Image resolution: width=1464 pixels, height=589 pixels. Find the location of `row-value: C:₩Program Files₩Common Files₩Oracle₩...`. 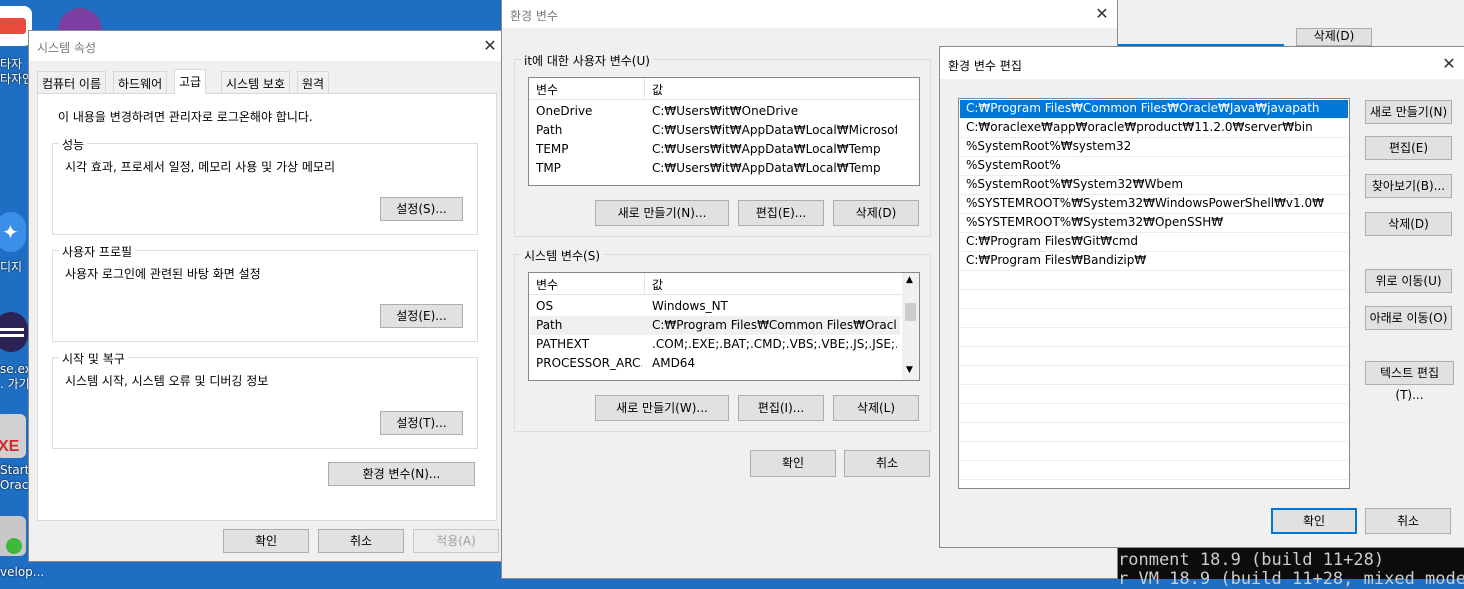

row-value: C:₩Program Files₩Common Files₩Oracle₩... is located at coordinates (774, 325).